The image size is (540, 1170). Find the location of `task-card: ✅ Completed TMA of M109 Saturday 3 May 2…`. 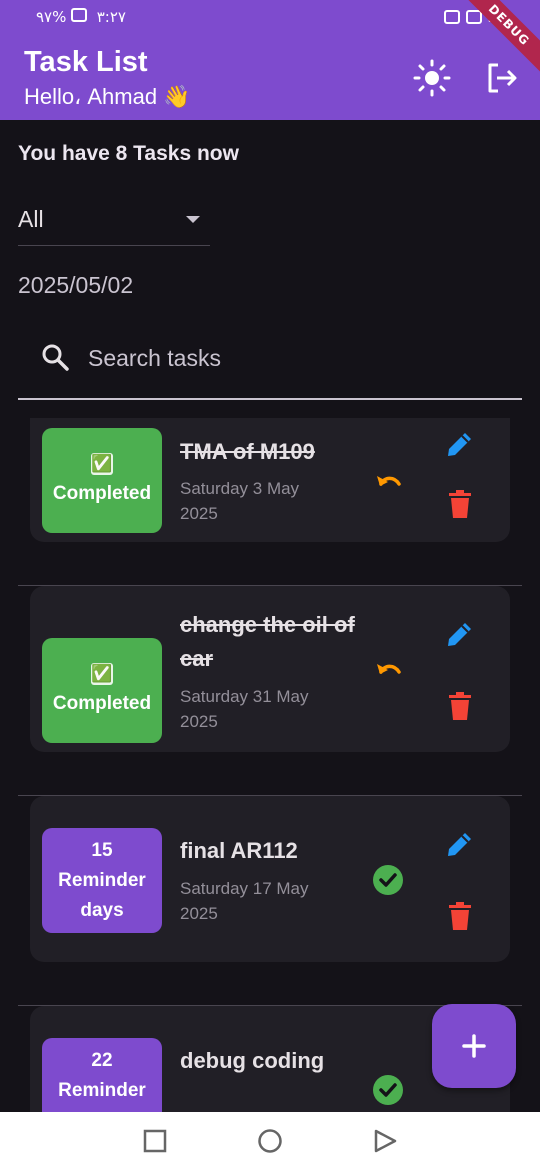

task-card: ✅ Completed TMA of M109 Saturday 3 May 2… is located at coordinates (270, 480).